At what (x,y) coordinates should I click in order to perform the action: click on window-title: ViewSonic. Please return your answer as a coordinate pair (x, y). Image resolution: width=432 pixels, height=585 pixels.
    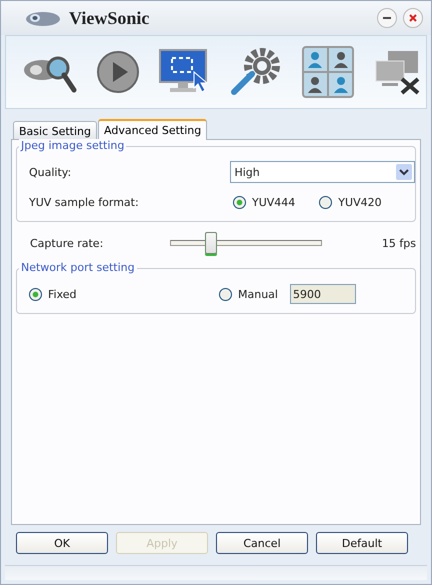
    Looking at the image, I should click on (109, 18).